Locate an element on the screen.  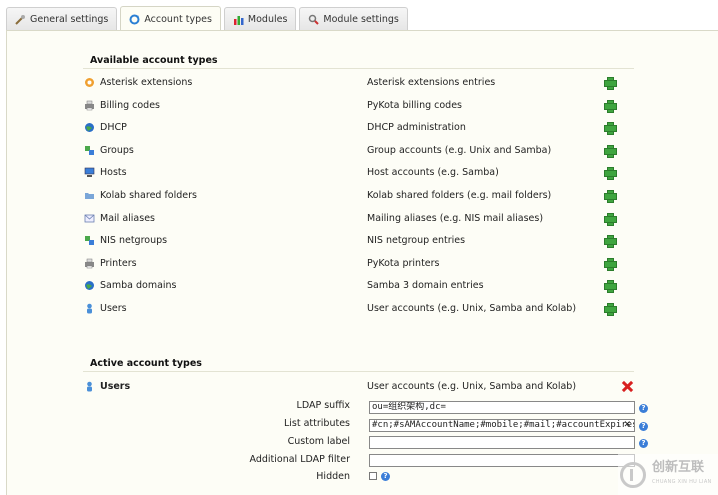
available-type-row: Hosts Host accounts (e.g. Samba) is located at coordinates (362, 173).